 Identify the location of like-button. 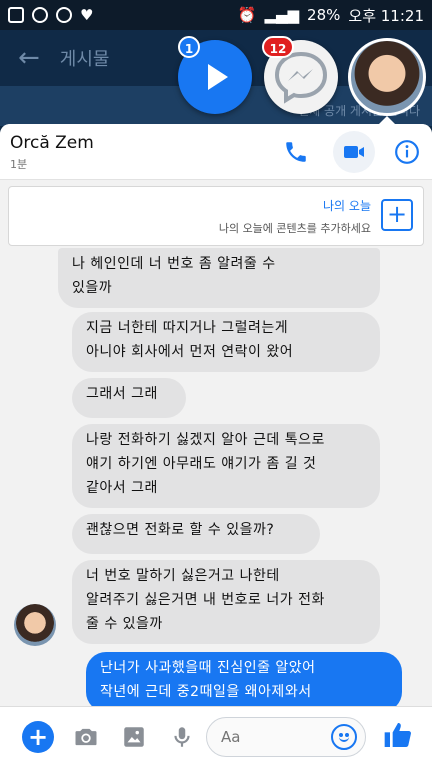
(398, 735).